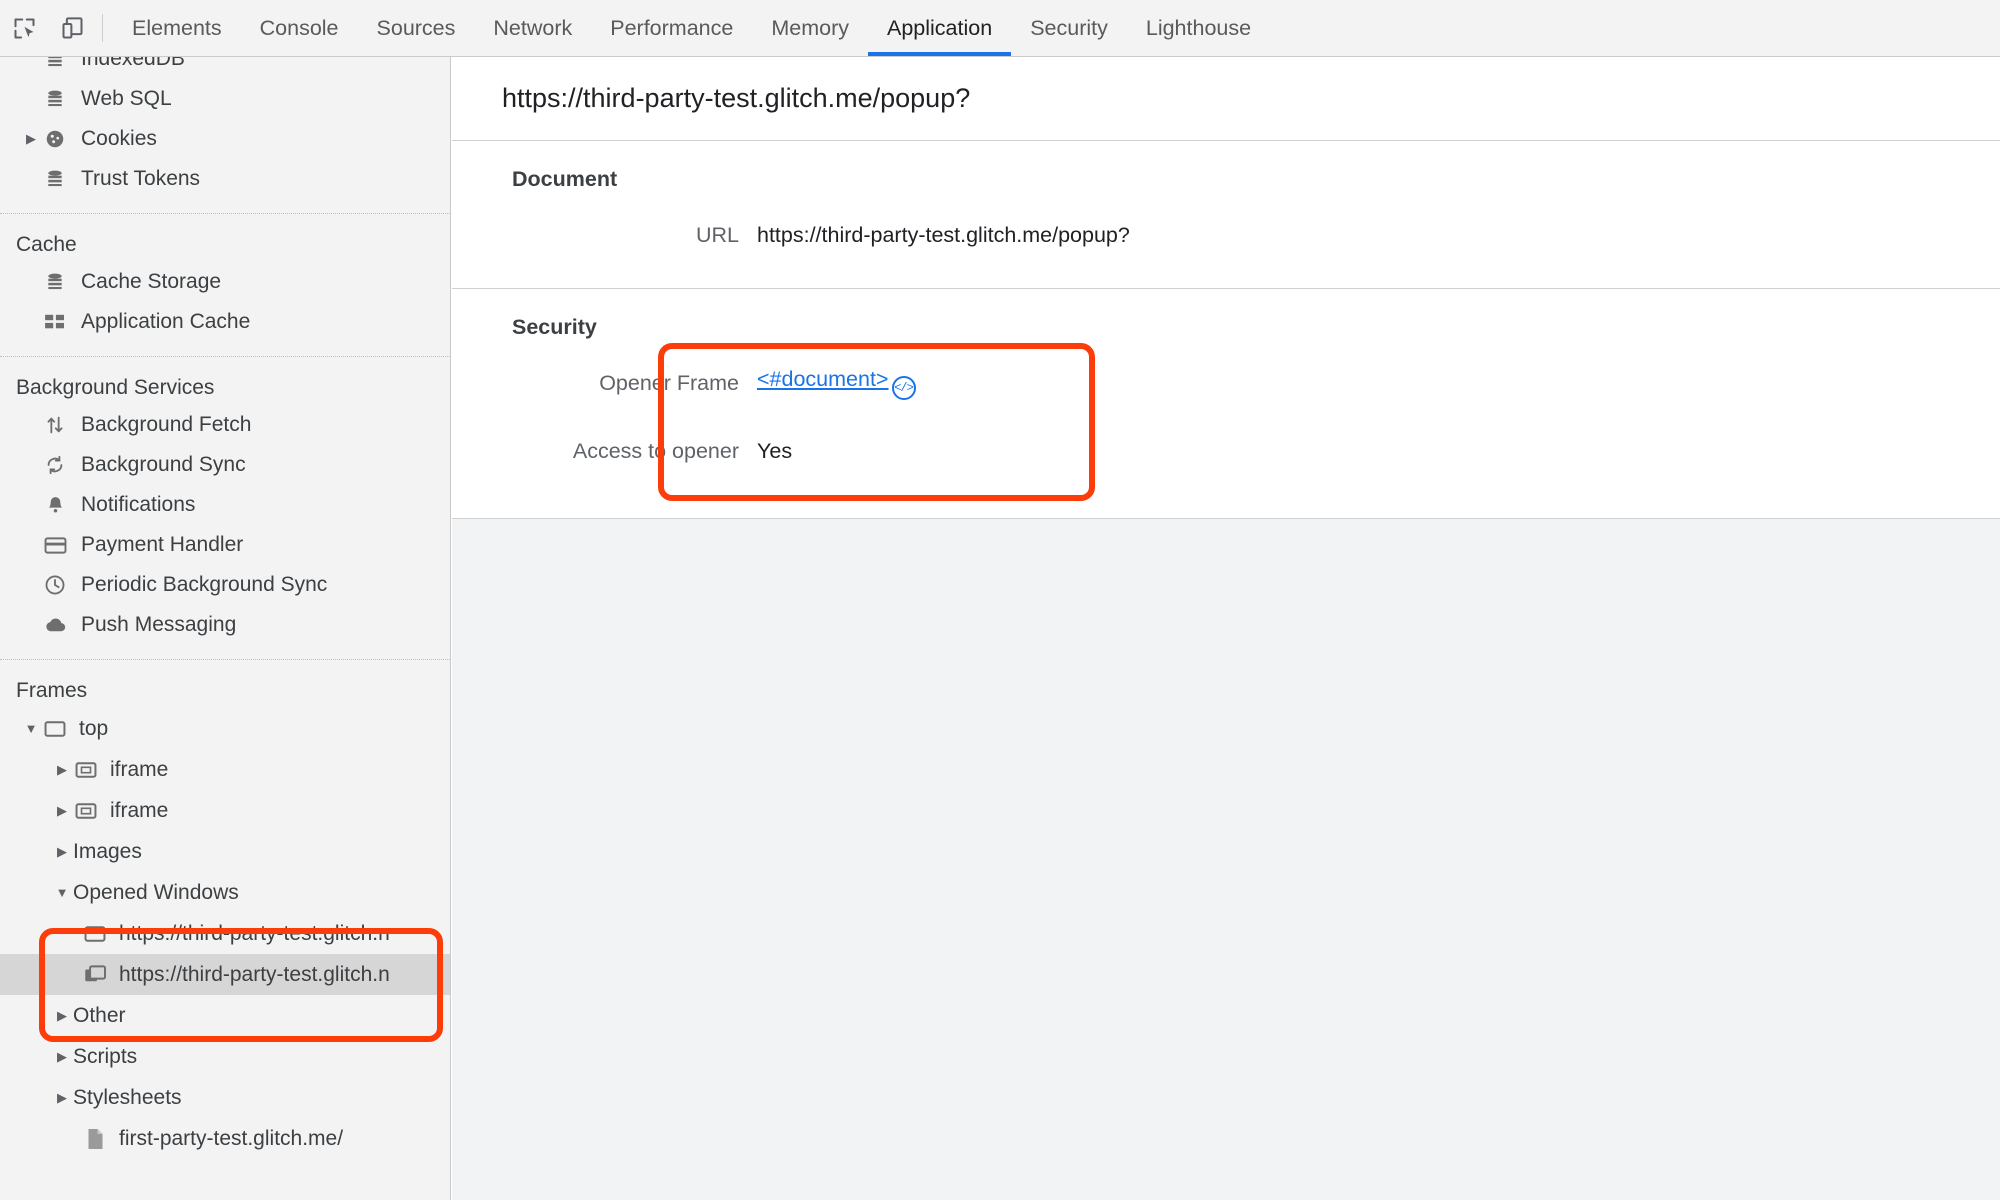  I want to click on sidebar-item-indexeddb: IndexedDB, so click(225, 68).